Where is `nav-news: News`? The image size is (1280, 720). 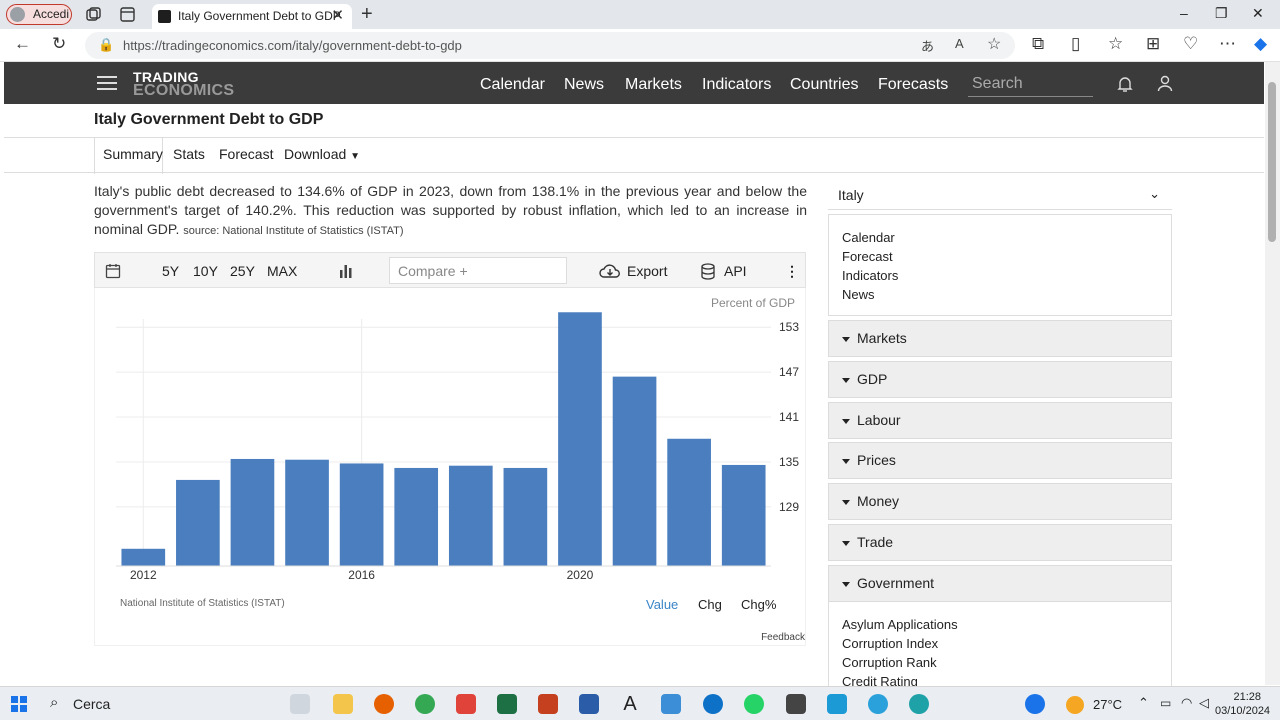
nav-news: News is located at coordinates (584, 85).